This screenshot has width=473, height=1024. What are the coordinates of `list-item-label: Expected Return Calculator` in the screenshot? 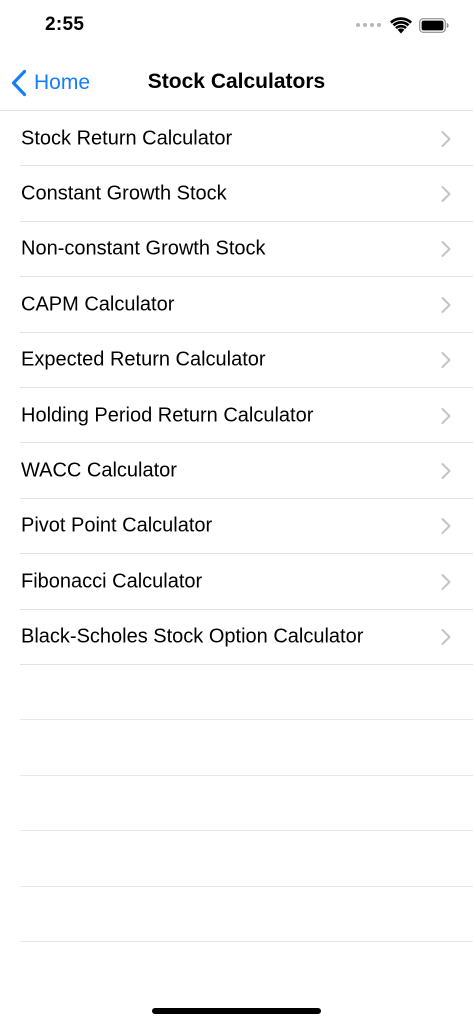 It's located at (143, 359).